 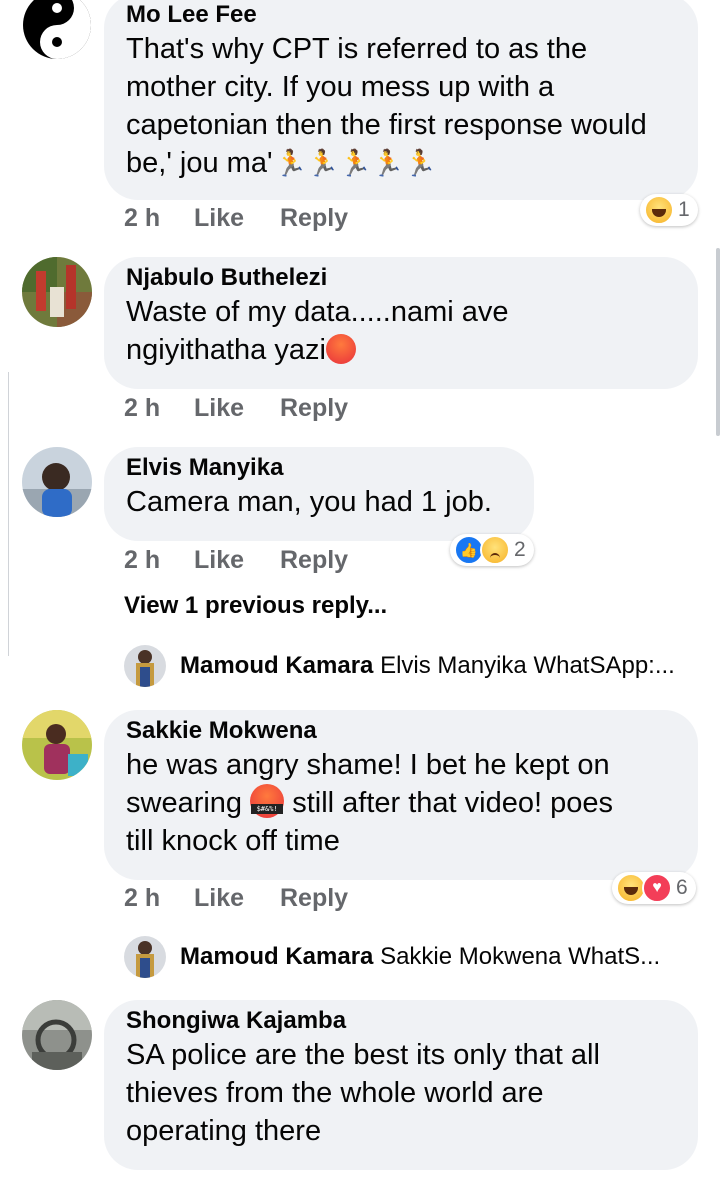 What do you see at coordinates (335, 1093) in the screenshot?
I see `comment-text-line: thieves from the whole world are` at bounding box center [335, 1093].